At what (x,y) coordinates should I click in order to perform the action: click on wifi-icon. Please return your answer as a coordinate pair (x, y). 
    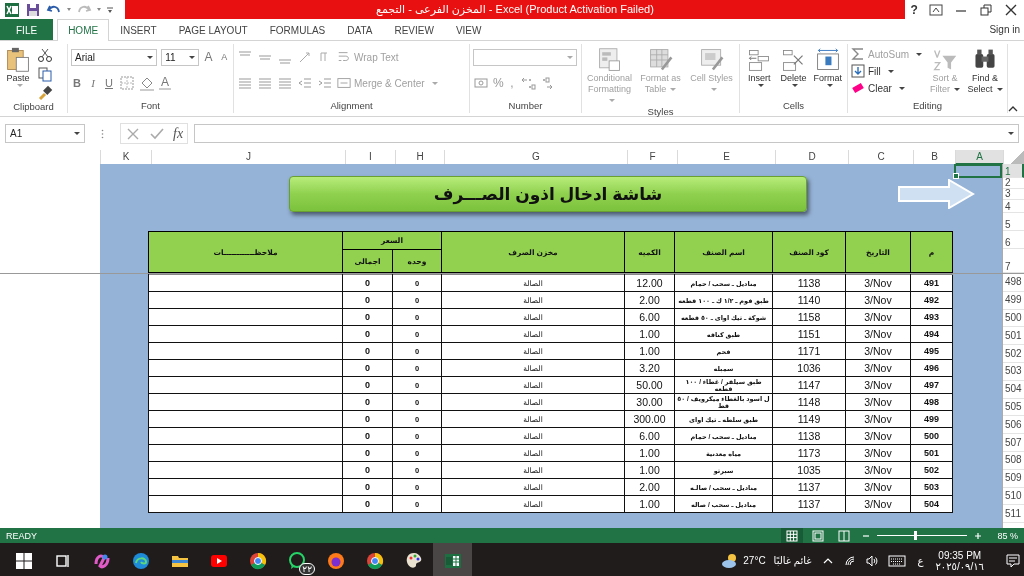
    Looking at the image, I should click on (849, 560).